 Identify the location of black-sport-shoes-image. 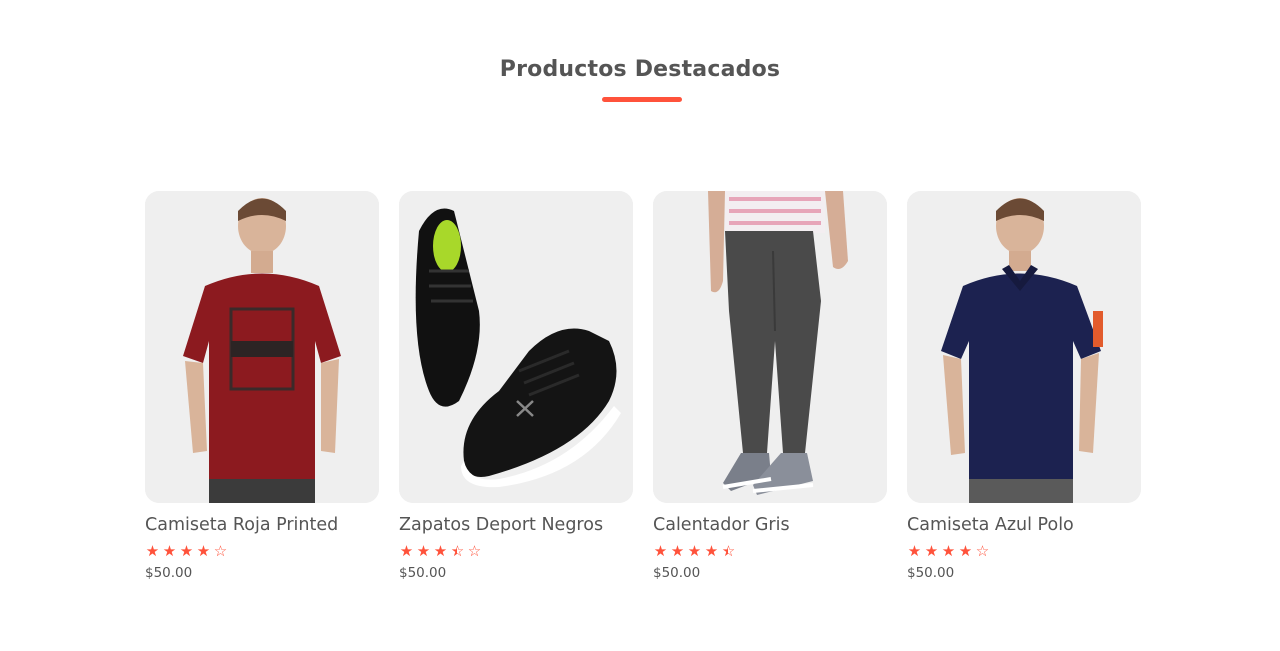
(516, 347).